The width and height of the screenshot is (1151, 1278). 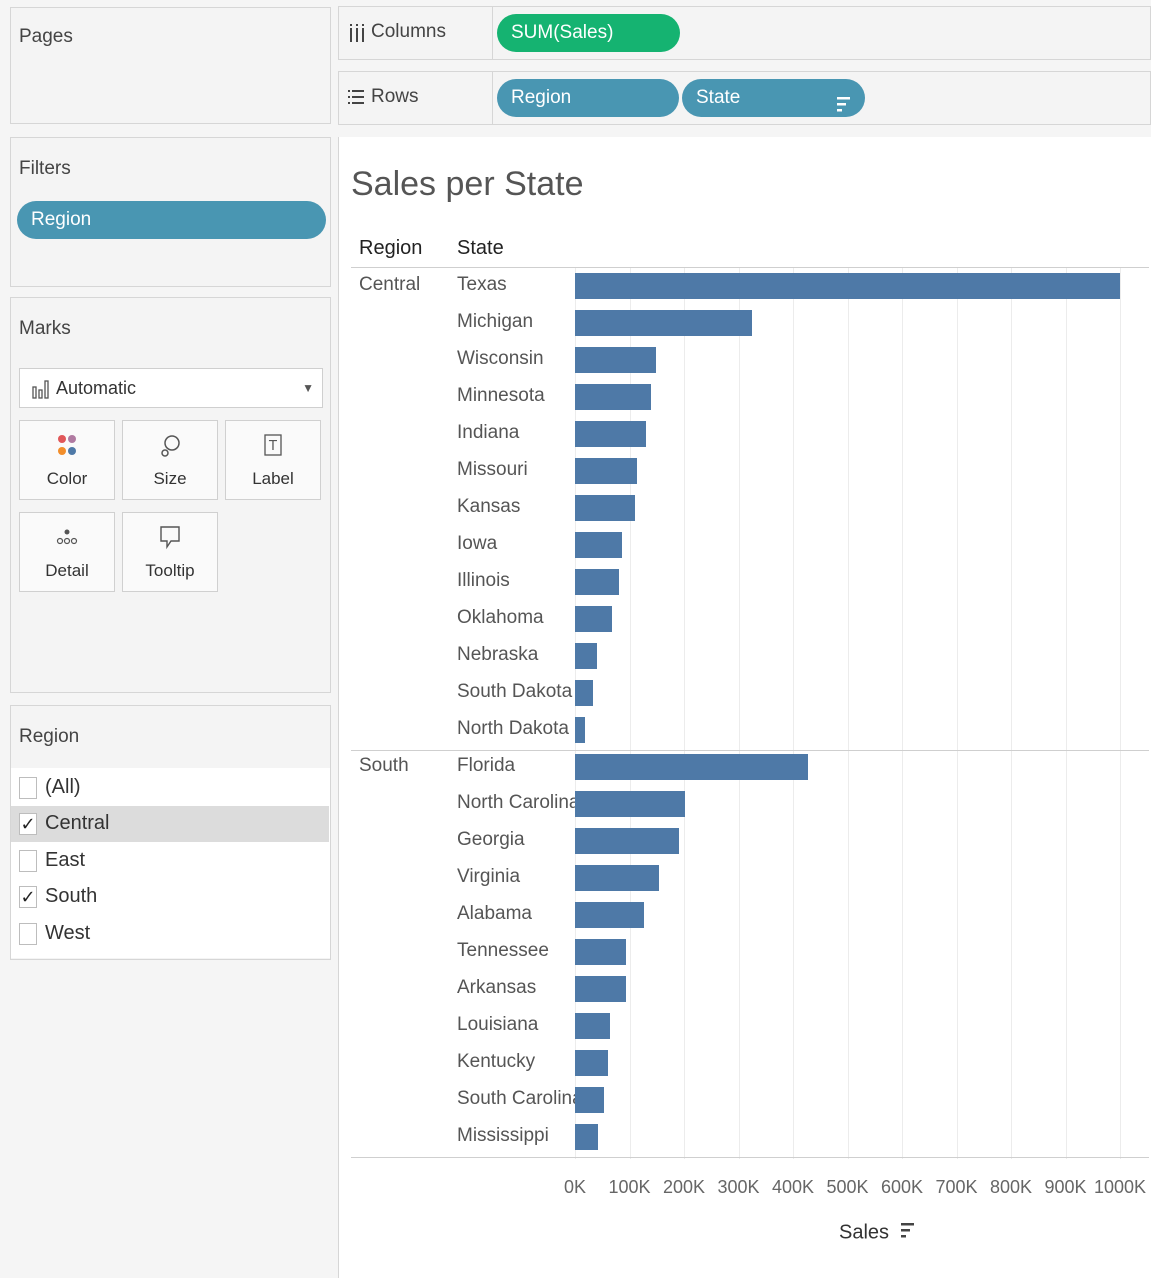 I want to click on rows-shelf: Rows Region State, so click(x=744, y=98).